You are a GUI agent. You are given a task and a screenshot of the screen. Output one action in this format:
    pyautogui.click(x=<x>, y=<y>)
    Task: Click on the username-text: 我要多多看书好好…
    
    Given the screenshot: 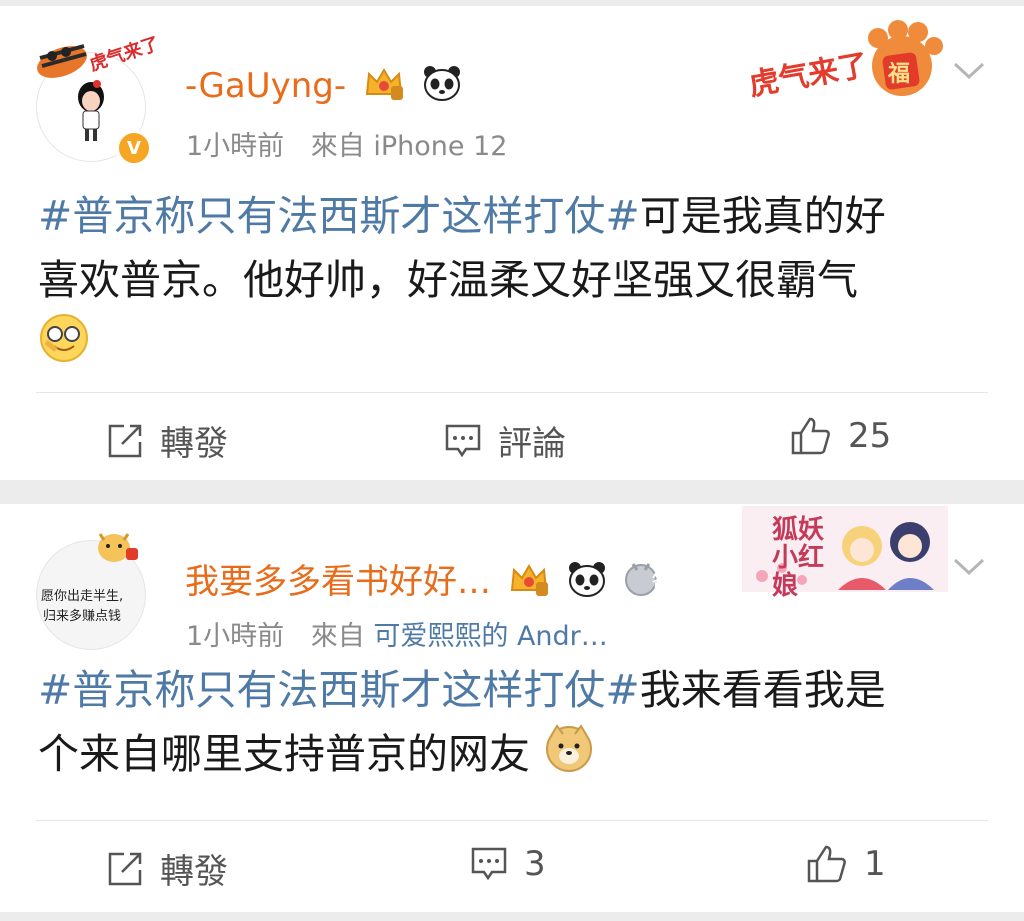 What is the action you would take?
    pyautogui.click(x=338, y=582)
    